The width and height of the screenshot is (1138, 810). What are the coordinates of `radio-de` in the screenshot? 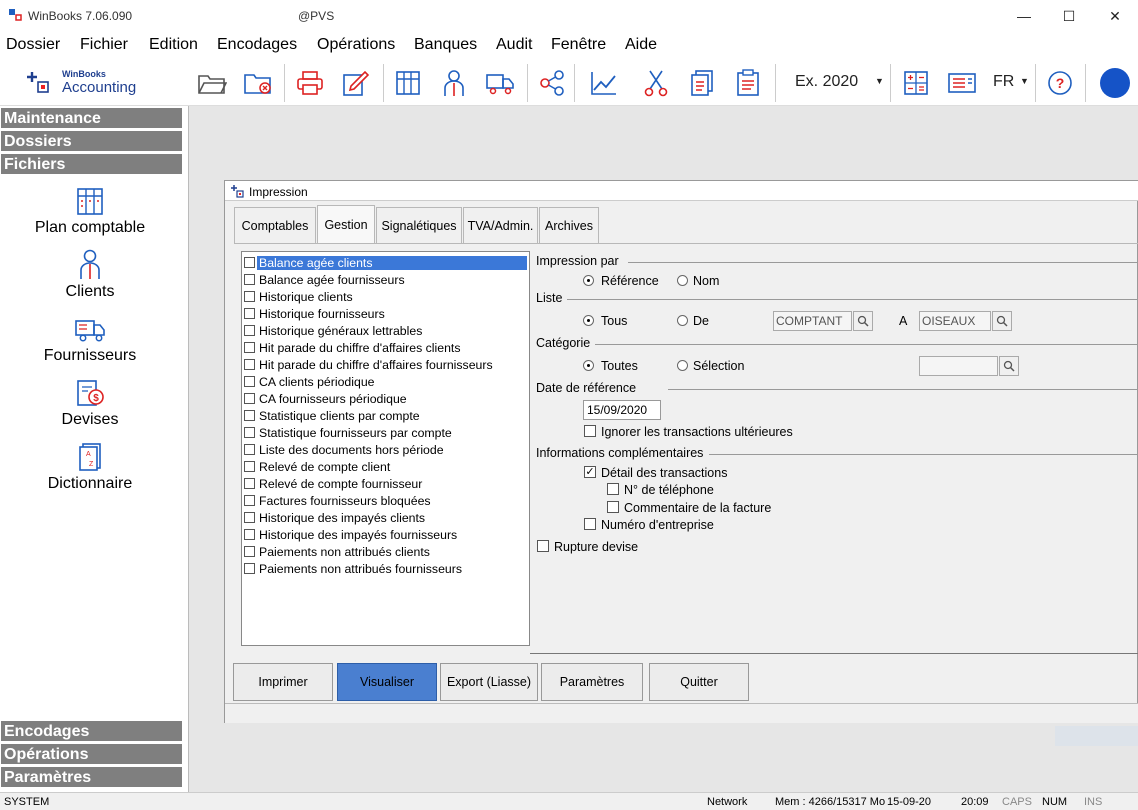 It's located at (682, 320).